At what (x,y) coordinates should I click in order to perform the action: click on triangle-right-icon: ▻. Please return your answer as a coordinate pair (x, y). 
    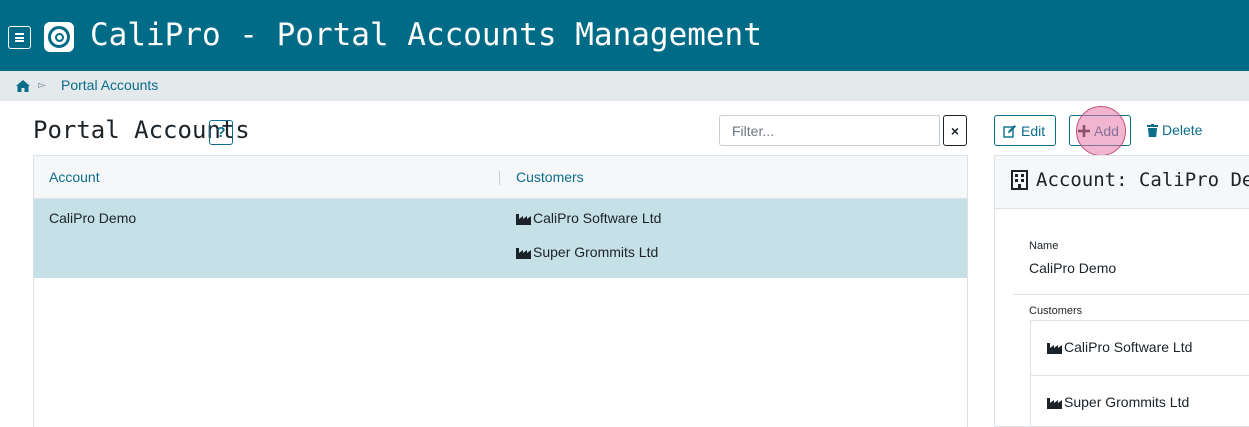
    Looking at the image, I should click on (42, 85).